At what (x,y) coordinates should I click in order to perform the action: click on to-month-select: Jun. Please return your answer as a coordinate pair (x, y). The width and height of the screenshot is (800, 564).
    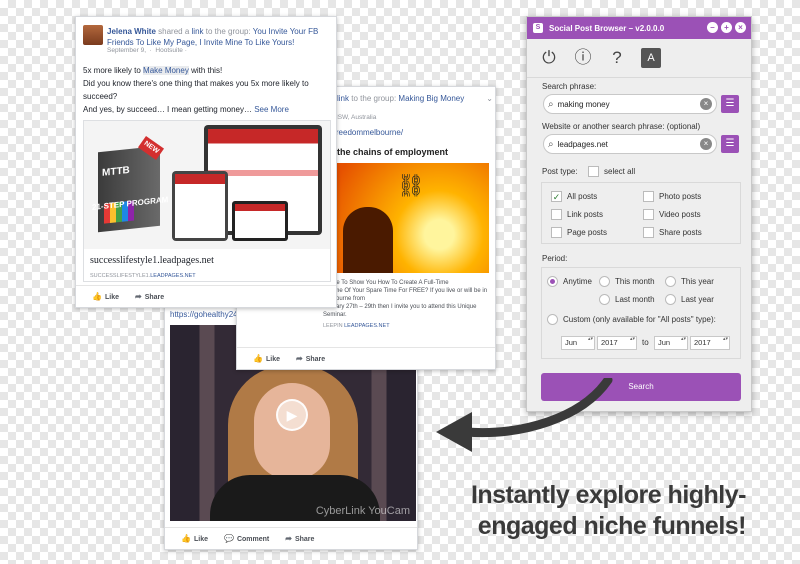
    Looking at the image, I should click on (671, 342).